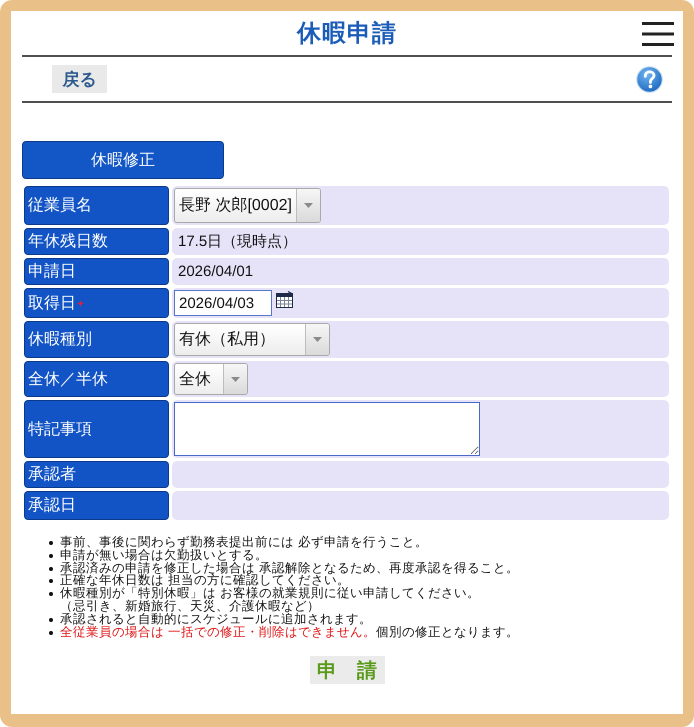  What do you see at coordinates (347, 33) in the screenshot?
I see `page-title: 休暇申請` at bounding box center [347, 33].